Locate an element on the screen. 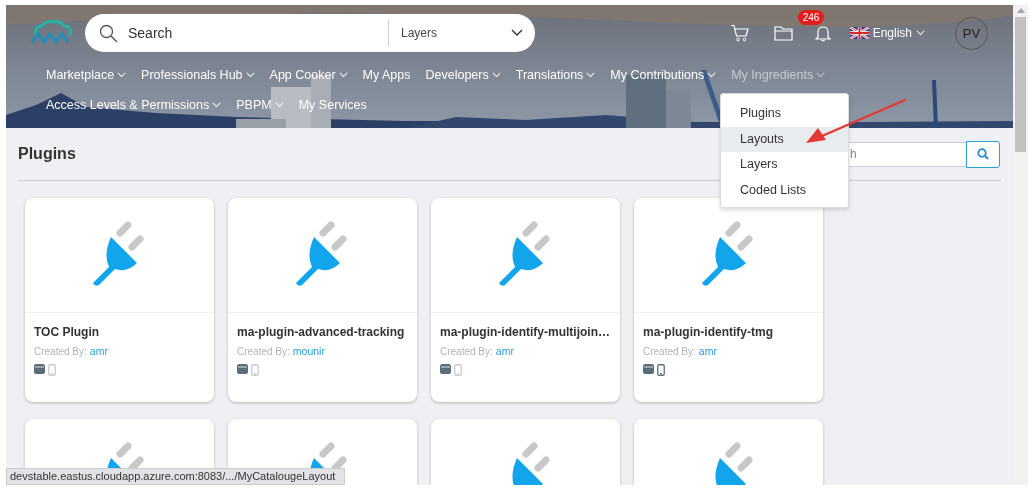  url-tooltip: devstable.eastus.cloudapp.azure.com:8083/.../MyCatalougeLayout is located at coordinates (175, 476).